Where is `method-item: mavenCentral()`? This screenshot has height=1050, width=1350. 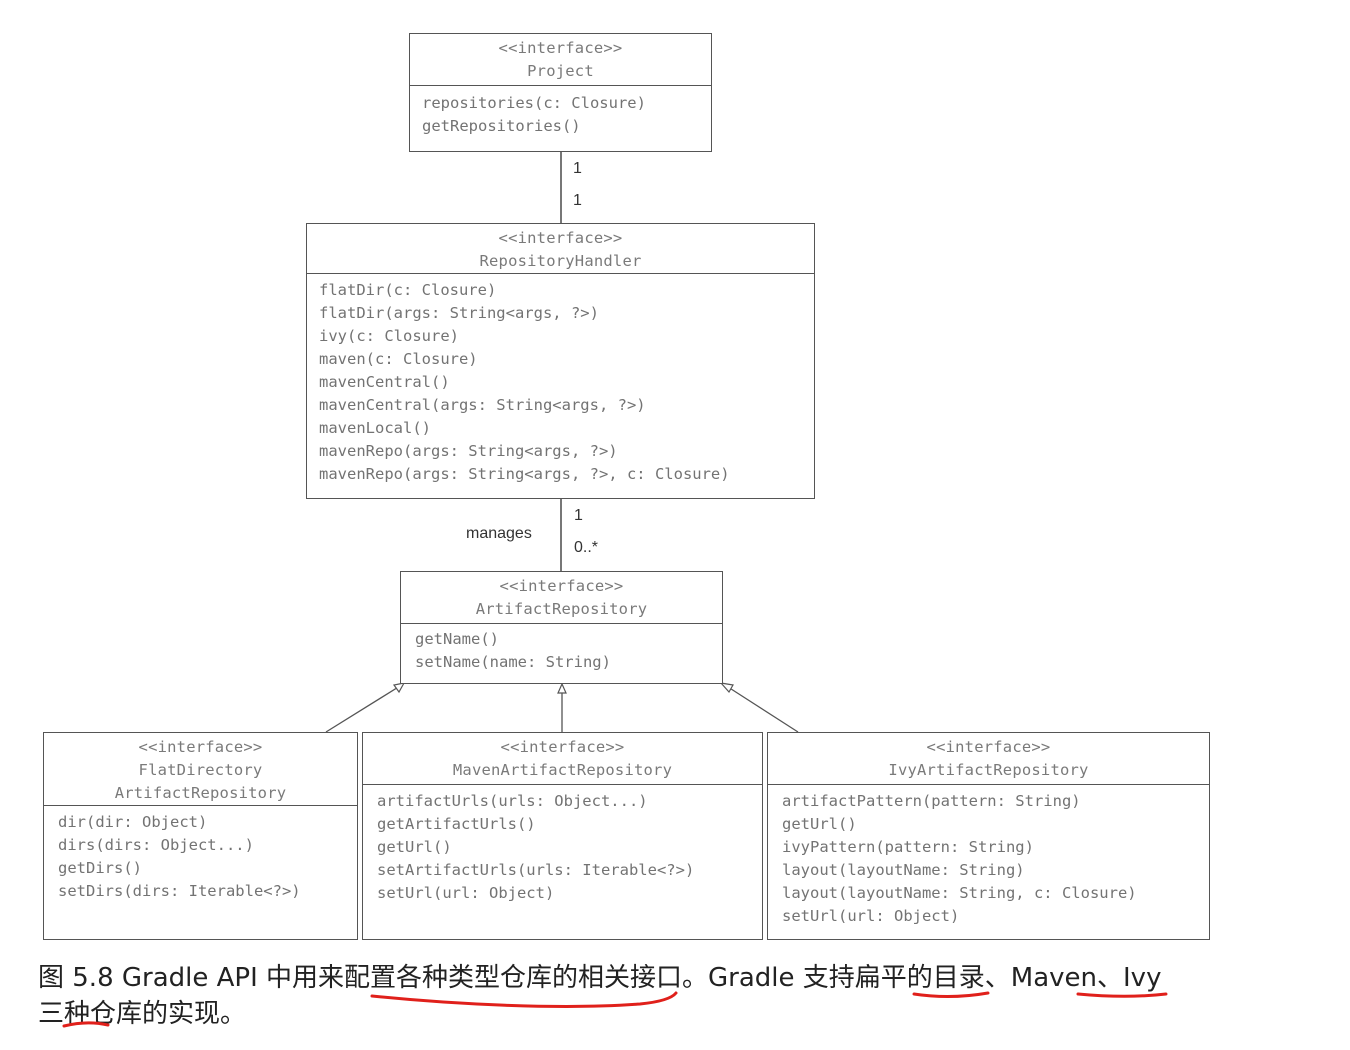 method-item: mavenCentral() is located at coordinates (384, 382).